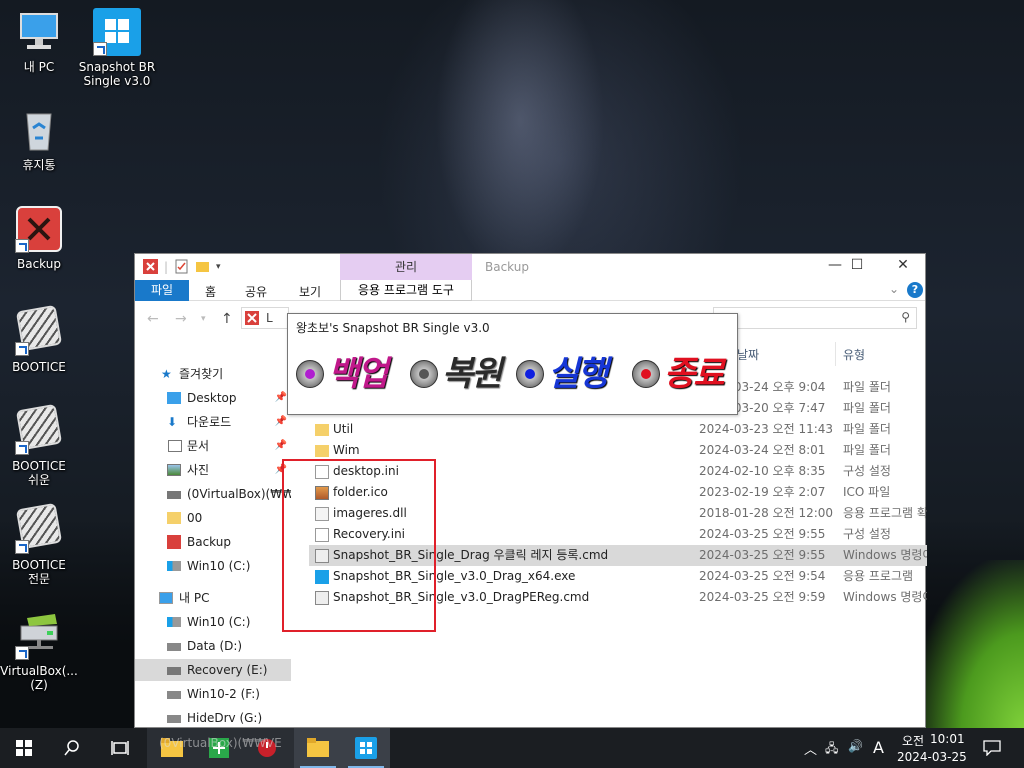 This screenshot has width=1024, height=768. Describe the element at coordinates (748, 354) in the screenshot. I see `column-header-date: 날짜` at that location.